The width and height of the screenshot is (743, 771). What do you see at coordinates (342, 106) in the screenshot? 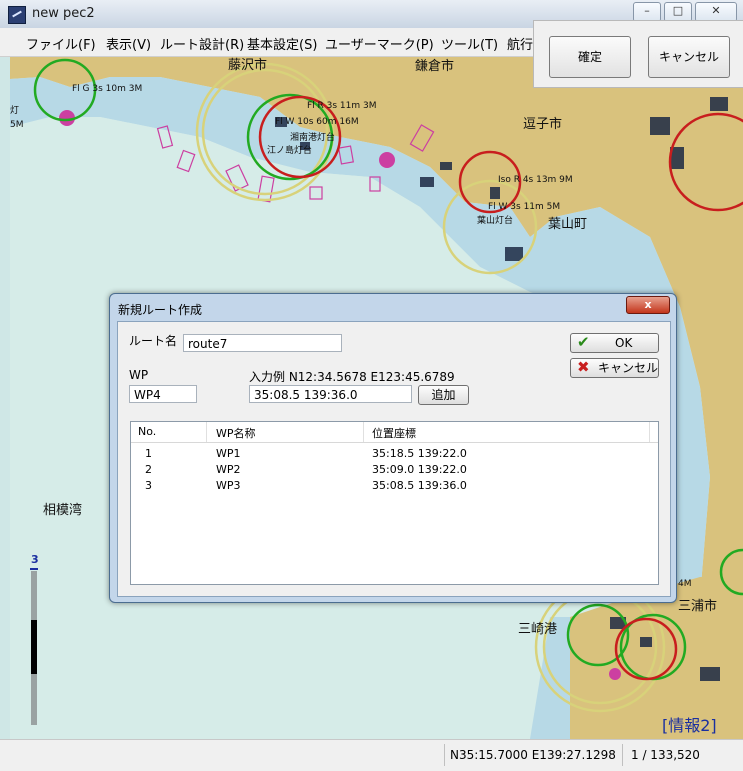
I see `light-label-2: Fl R 3s 11m 3M` at bounding box center [342, 106].